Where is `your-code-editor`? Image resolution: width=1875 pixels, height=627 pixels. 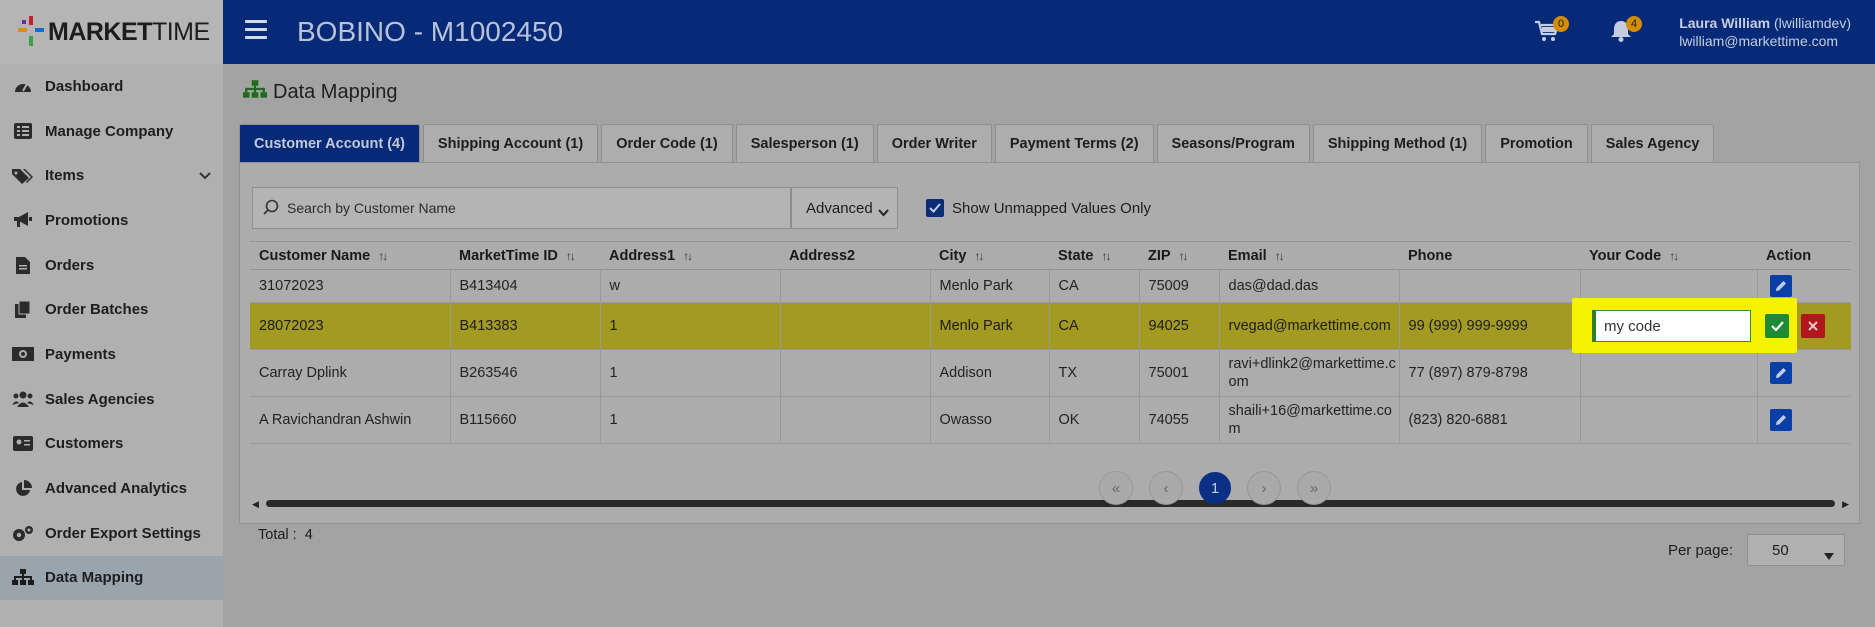
your-code-editor is located at coordinates (1684, 325).